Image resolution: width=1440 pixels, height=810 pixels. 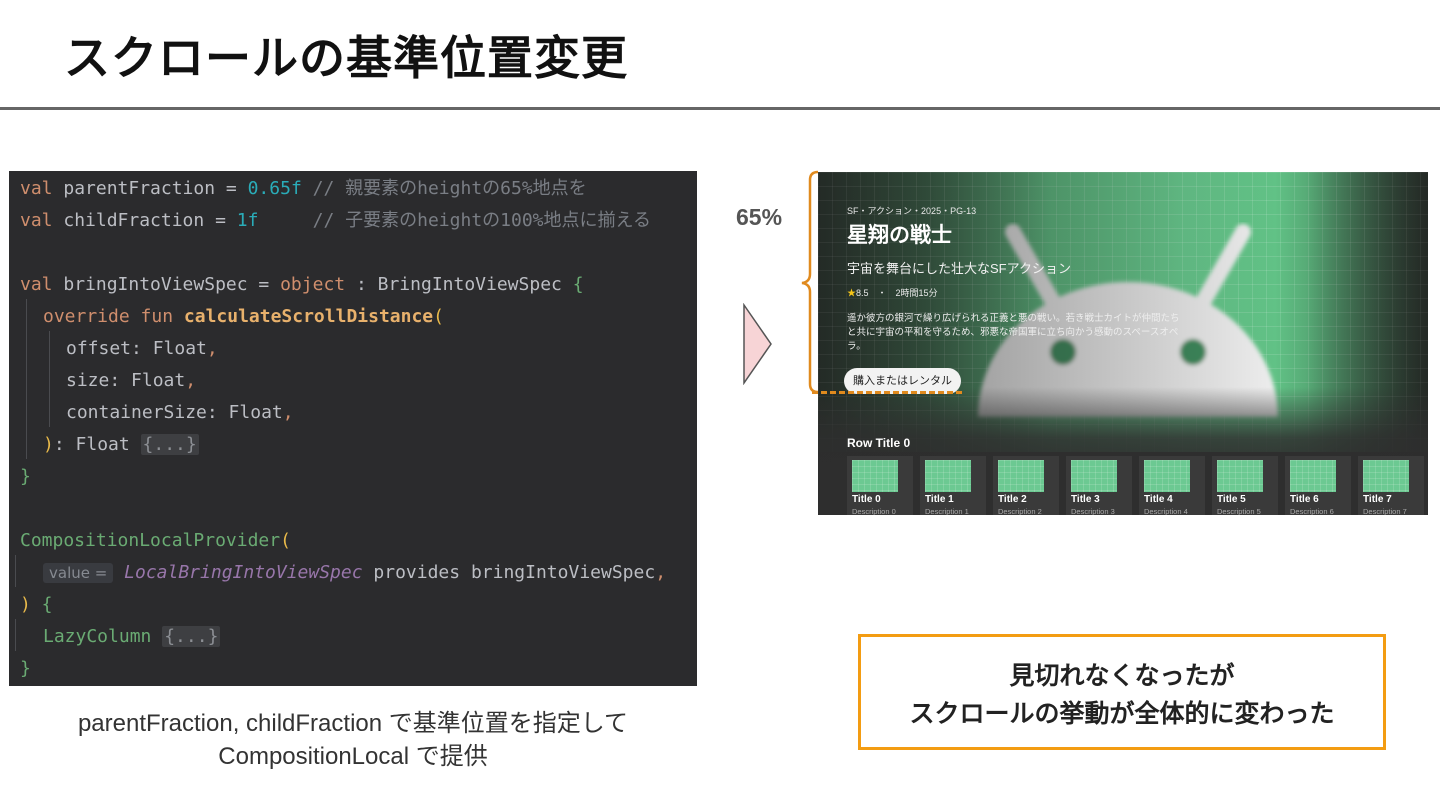 I want to click on card-title: Title 0, so click(x=866, y=499).